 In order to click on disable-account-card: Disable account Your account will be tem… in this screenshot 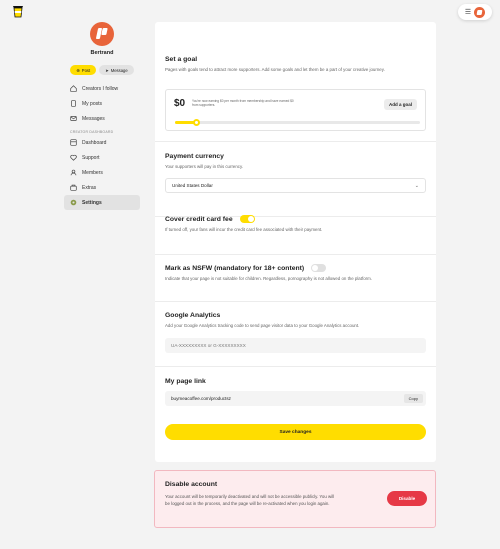, I will do `click(295, 499)`.